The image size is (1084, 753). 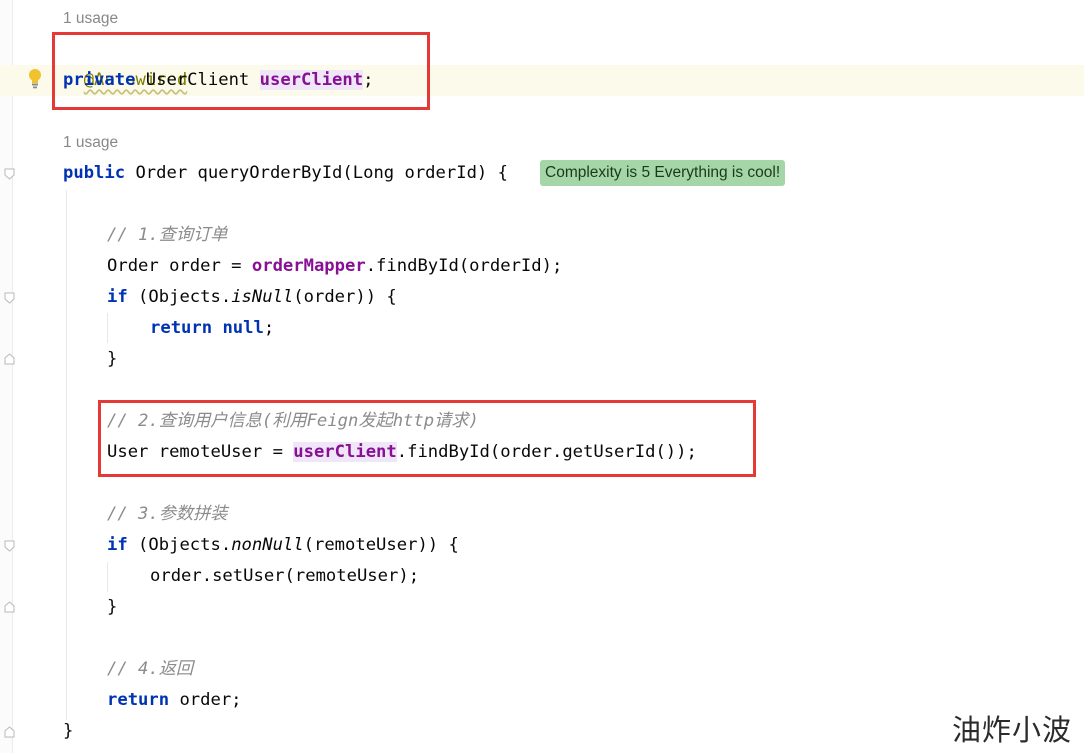 I want to click on code-token: (remoteUser)) {, so click(x=381, y=545).